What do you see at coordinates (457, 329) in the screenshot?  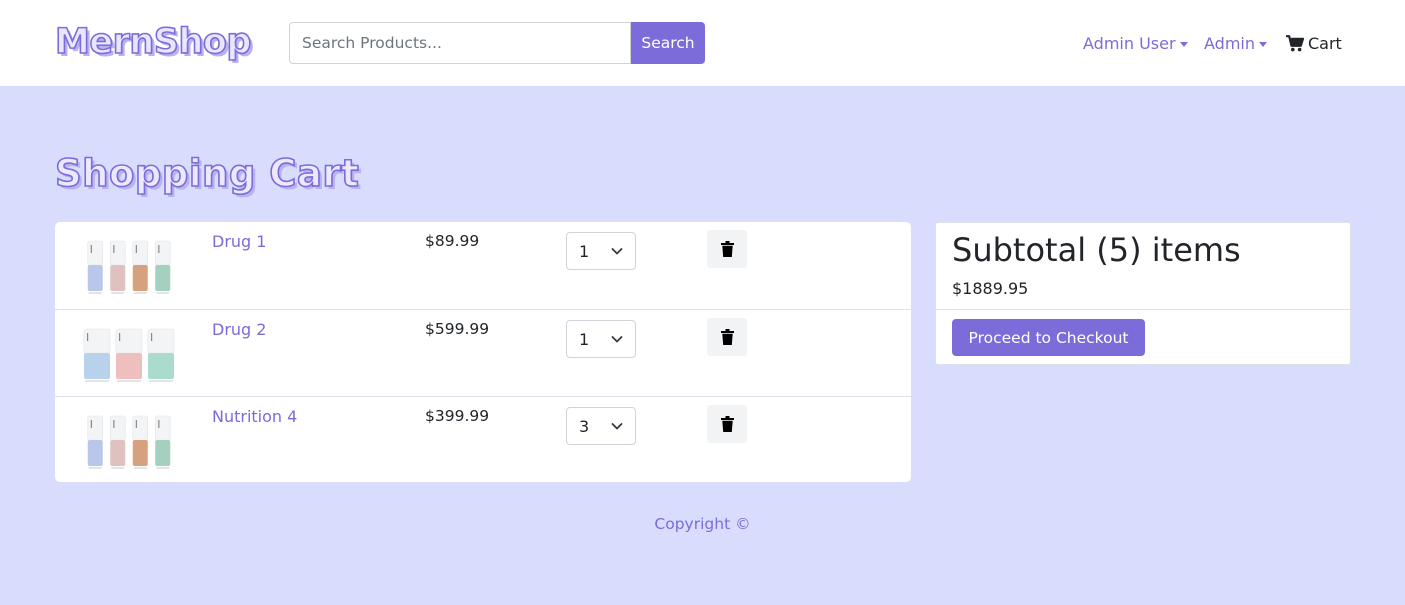 I see `product-price: $599.99` at bounding box center [457, 329].